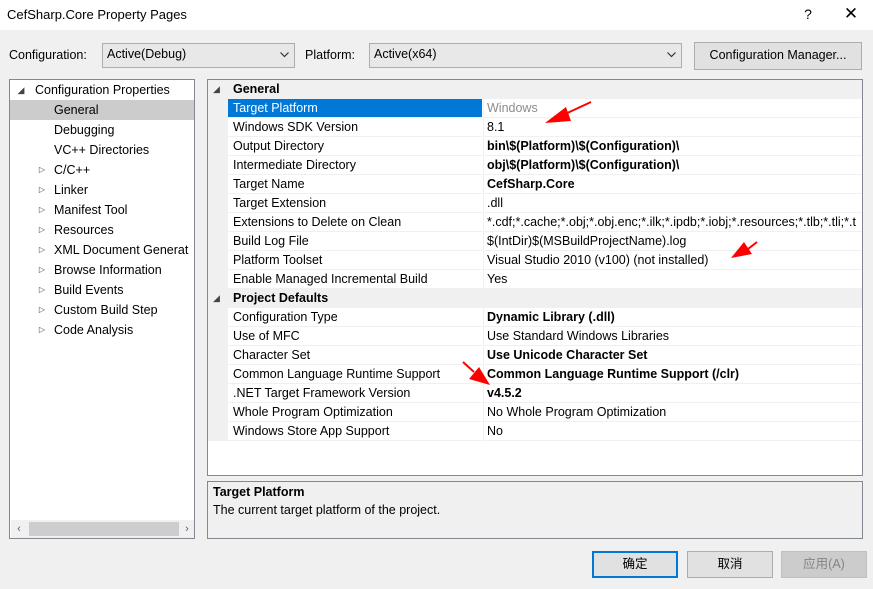 The height and width of the screenshot is (589, 873). Describe the element at coordinates (672, 374) in the screenshot. I see `property-value: Common Language Runtime Support (/clr)` at that location.